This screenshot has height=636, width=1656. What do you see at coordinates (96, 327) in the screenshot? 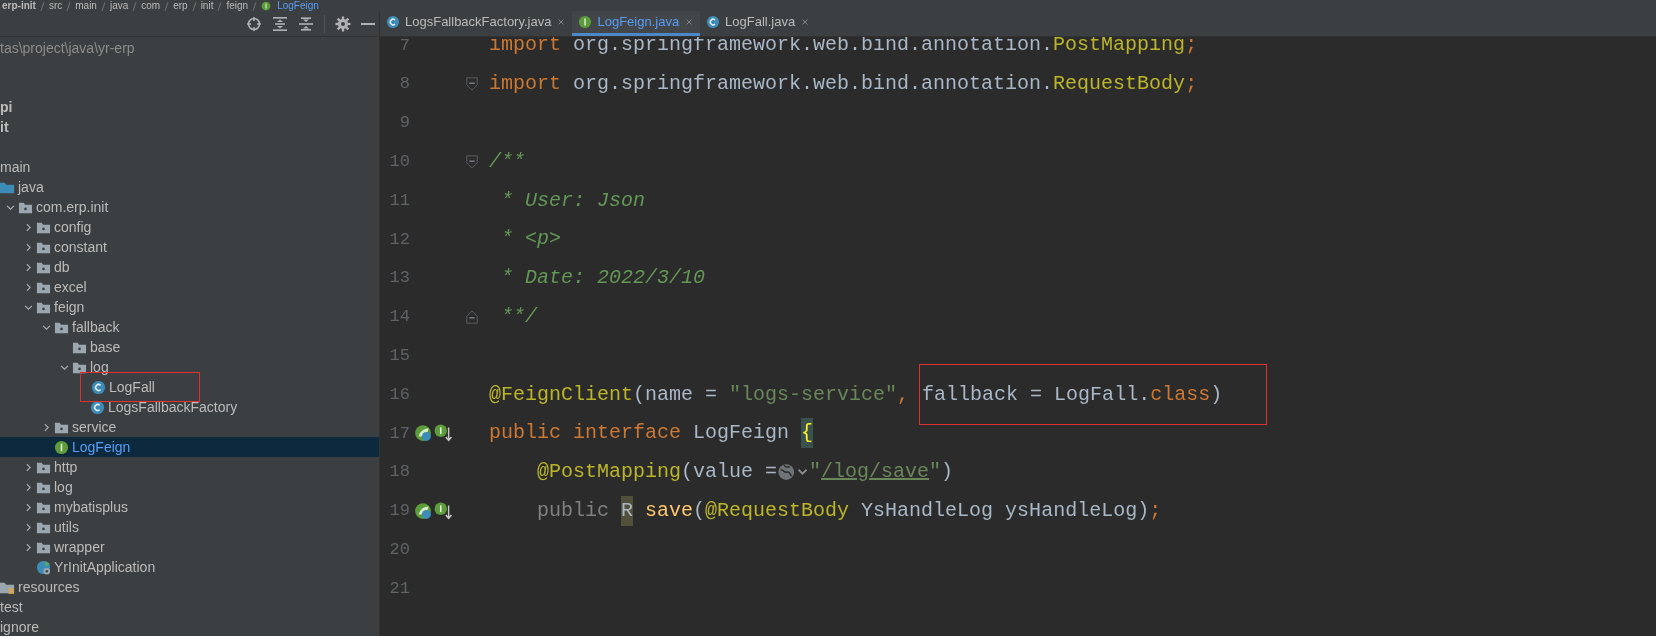
I see `tree-item: fallback` at bounding box center [96, 327].